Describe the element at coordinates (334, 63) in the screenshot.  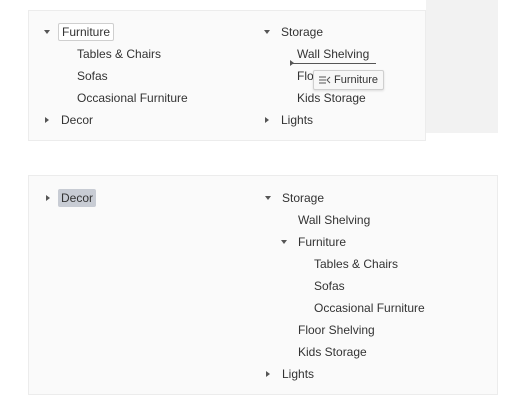
I see `drop-indicator-line` at that location.